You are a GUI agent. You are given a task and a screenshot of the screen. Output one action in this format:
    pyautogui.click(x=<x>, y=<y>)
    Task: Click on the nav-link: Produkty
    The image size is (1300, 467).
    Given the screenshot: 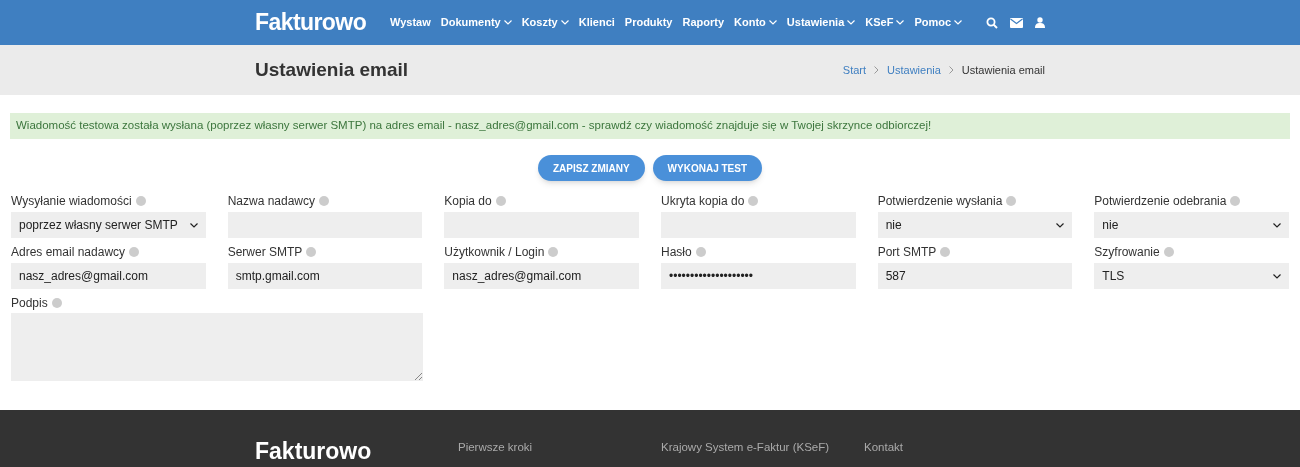 What is the action you would take?
    pyautogui.click(x=648, y=22)
    